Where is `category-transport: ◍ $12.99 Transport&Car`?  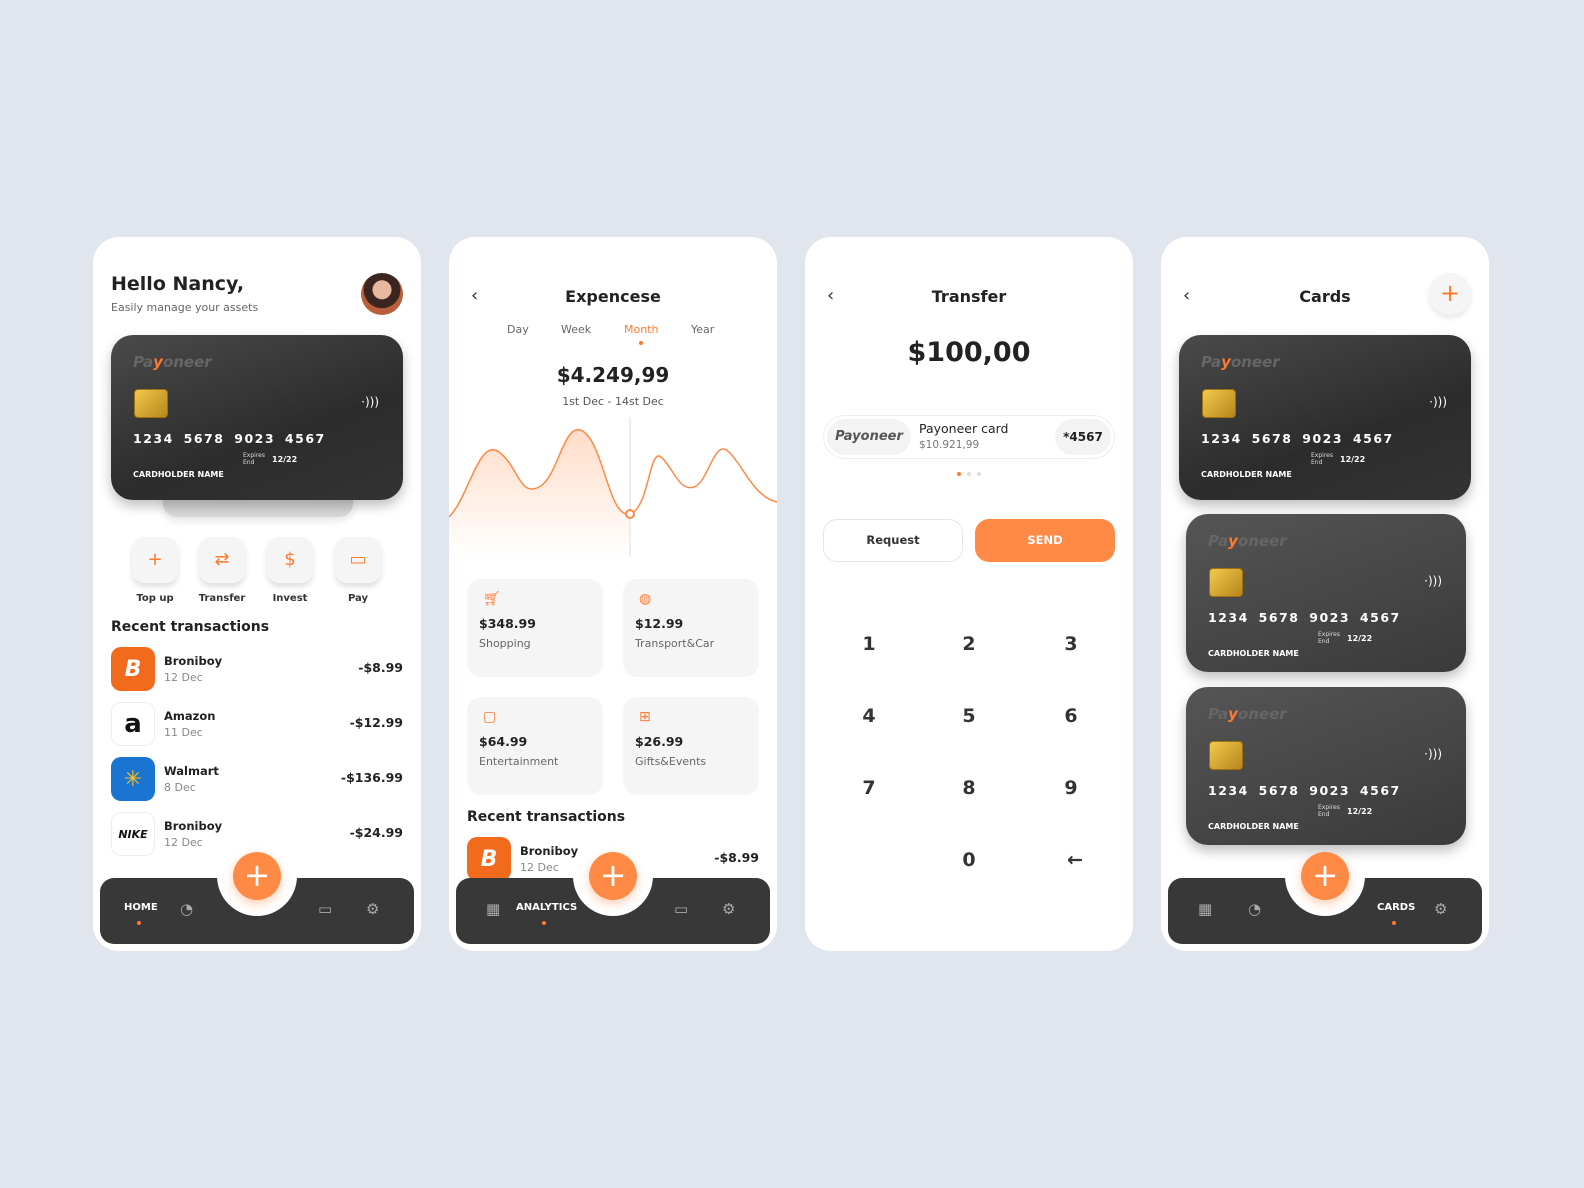 category-transport: ◍ $12.99 Transport&Car is located at coordinates (691, 628).